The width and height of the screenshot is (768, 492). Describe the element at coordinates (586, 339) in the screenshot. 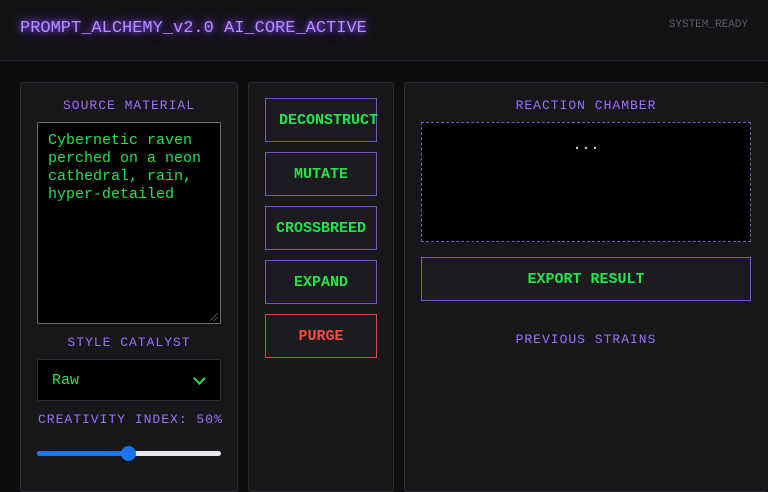

I see `previous-strains-label: PREVIOUS STRAINS` at that location.